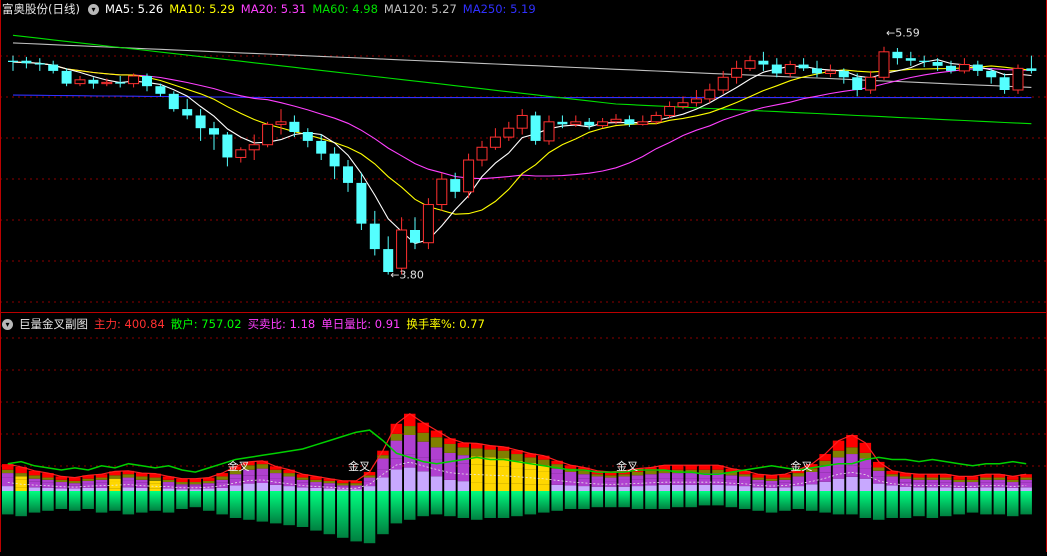  What do you see at coordinates (281, 324) in the screenshot?
I see `buy-sell-ratio-label: 买卖比: 1.18` at bounding box center [281, 324].